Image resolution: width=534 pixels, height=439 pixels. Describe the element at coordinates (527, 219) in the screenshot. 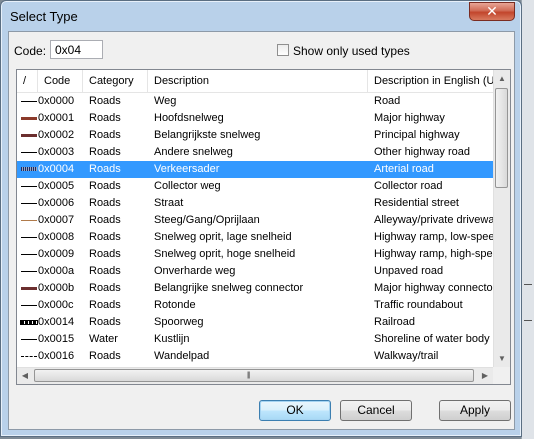

I see `background-window-strip` at that location.